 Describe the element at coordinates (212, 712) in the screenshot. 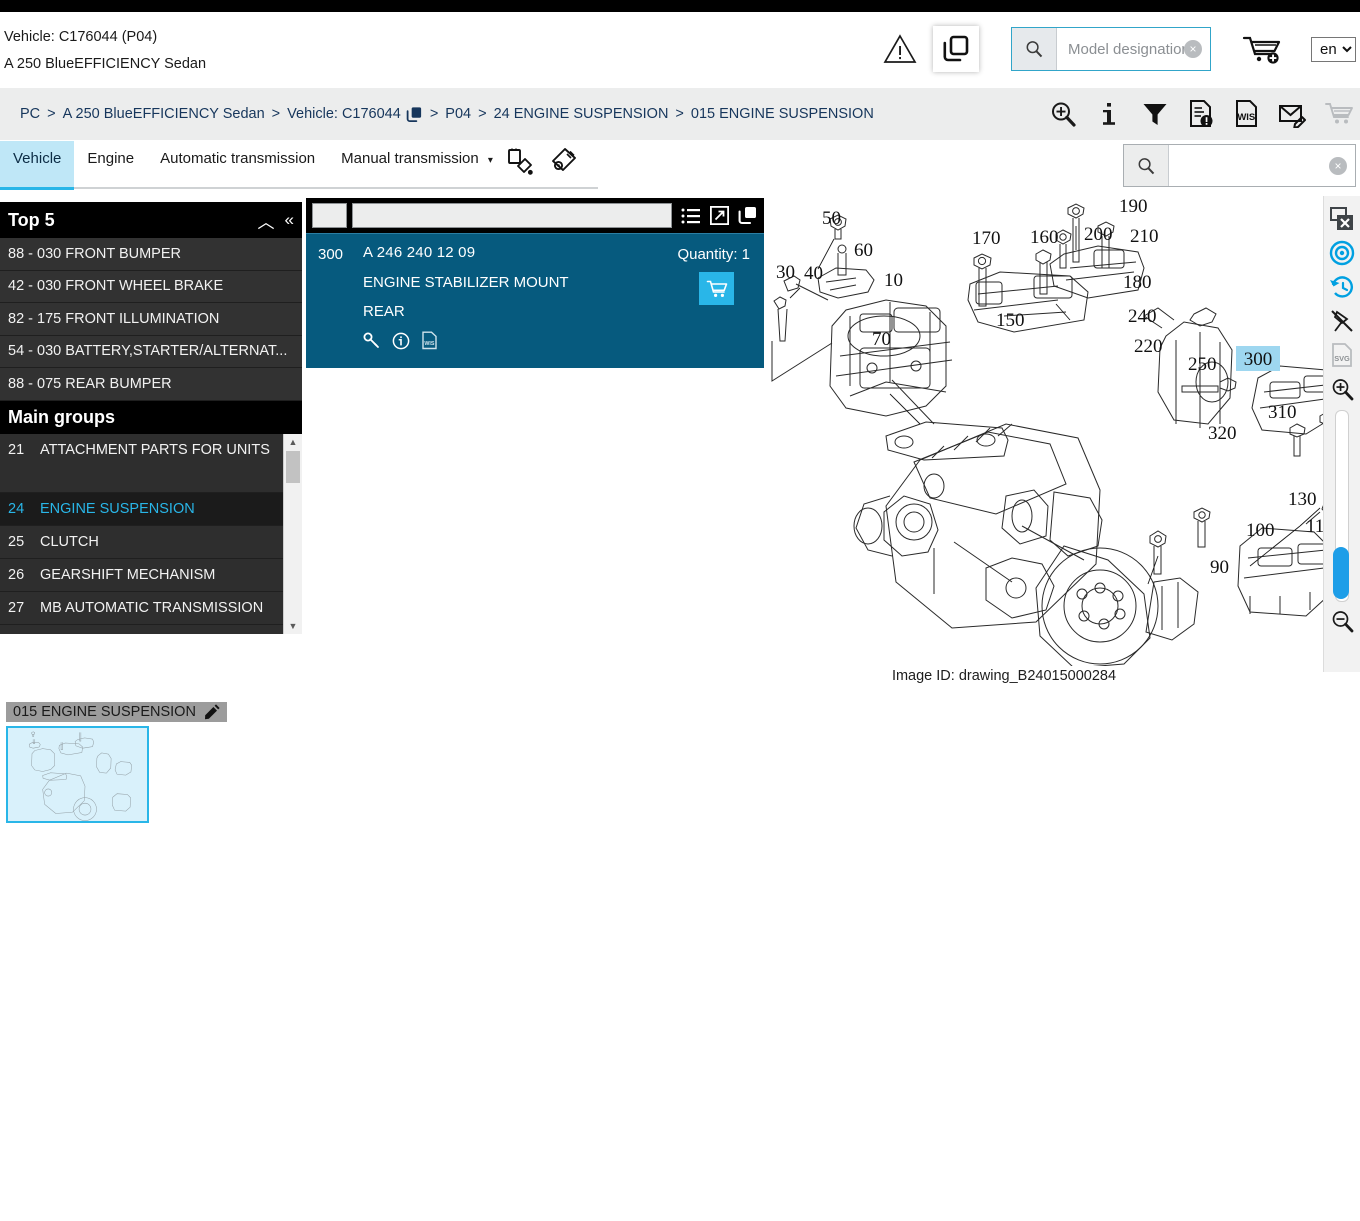

I see `edit-icon` at that location.